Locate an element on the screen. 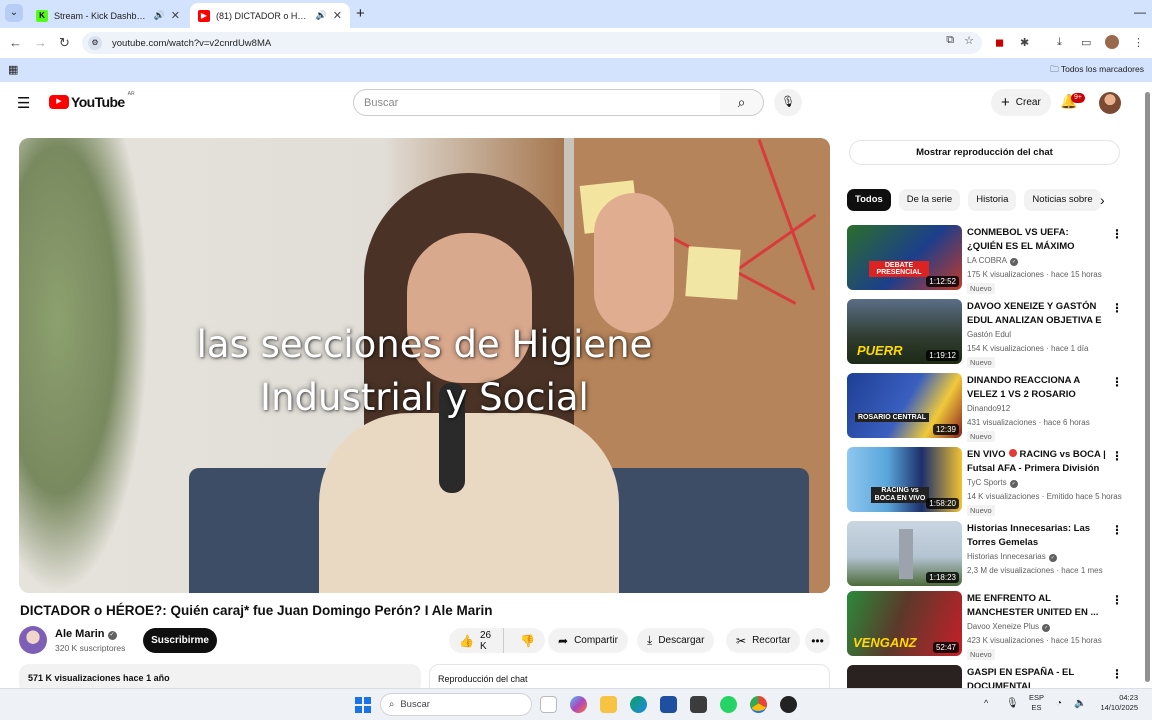 This screenshot has height=720, width=1152. channel-name-link: Dinando912 is located at coordinates (988, 408).